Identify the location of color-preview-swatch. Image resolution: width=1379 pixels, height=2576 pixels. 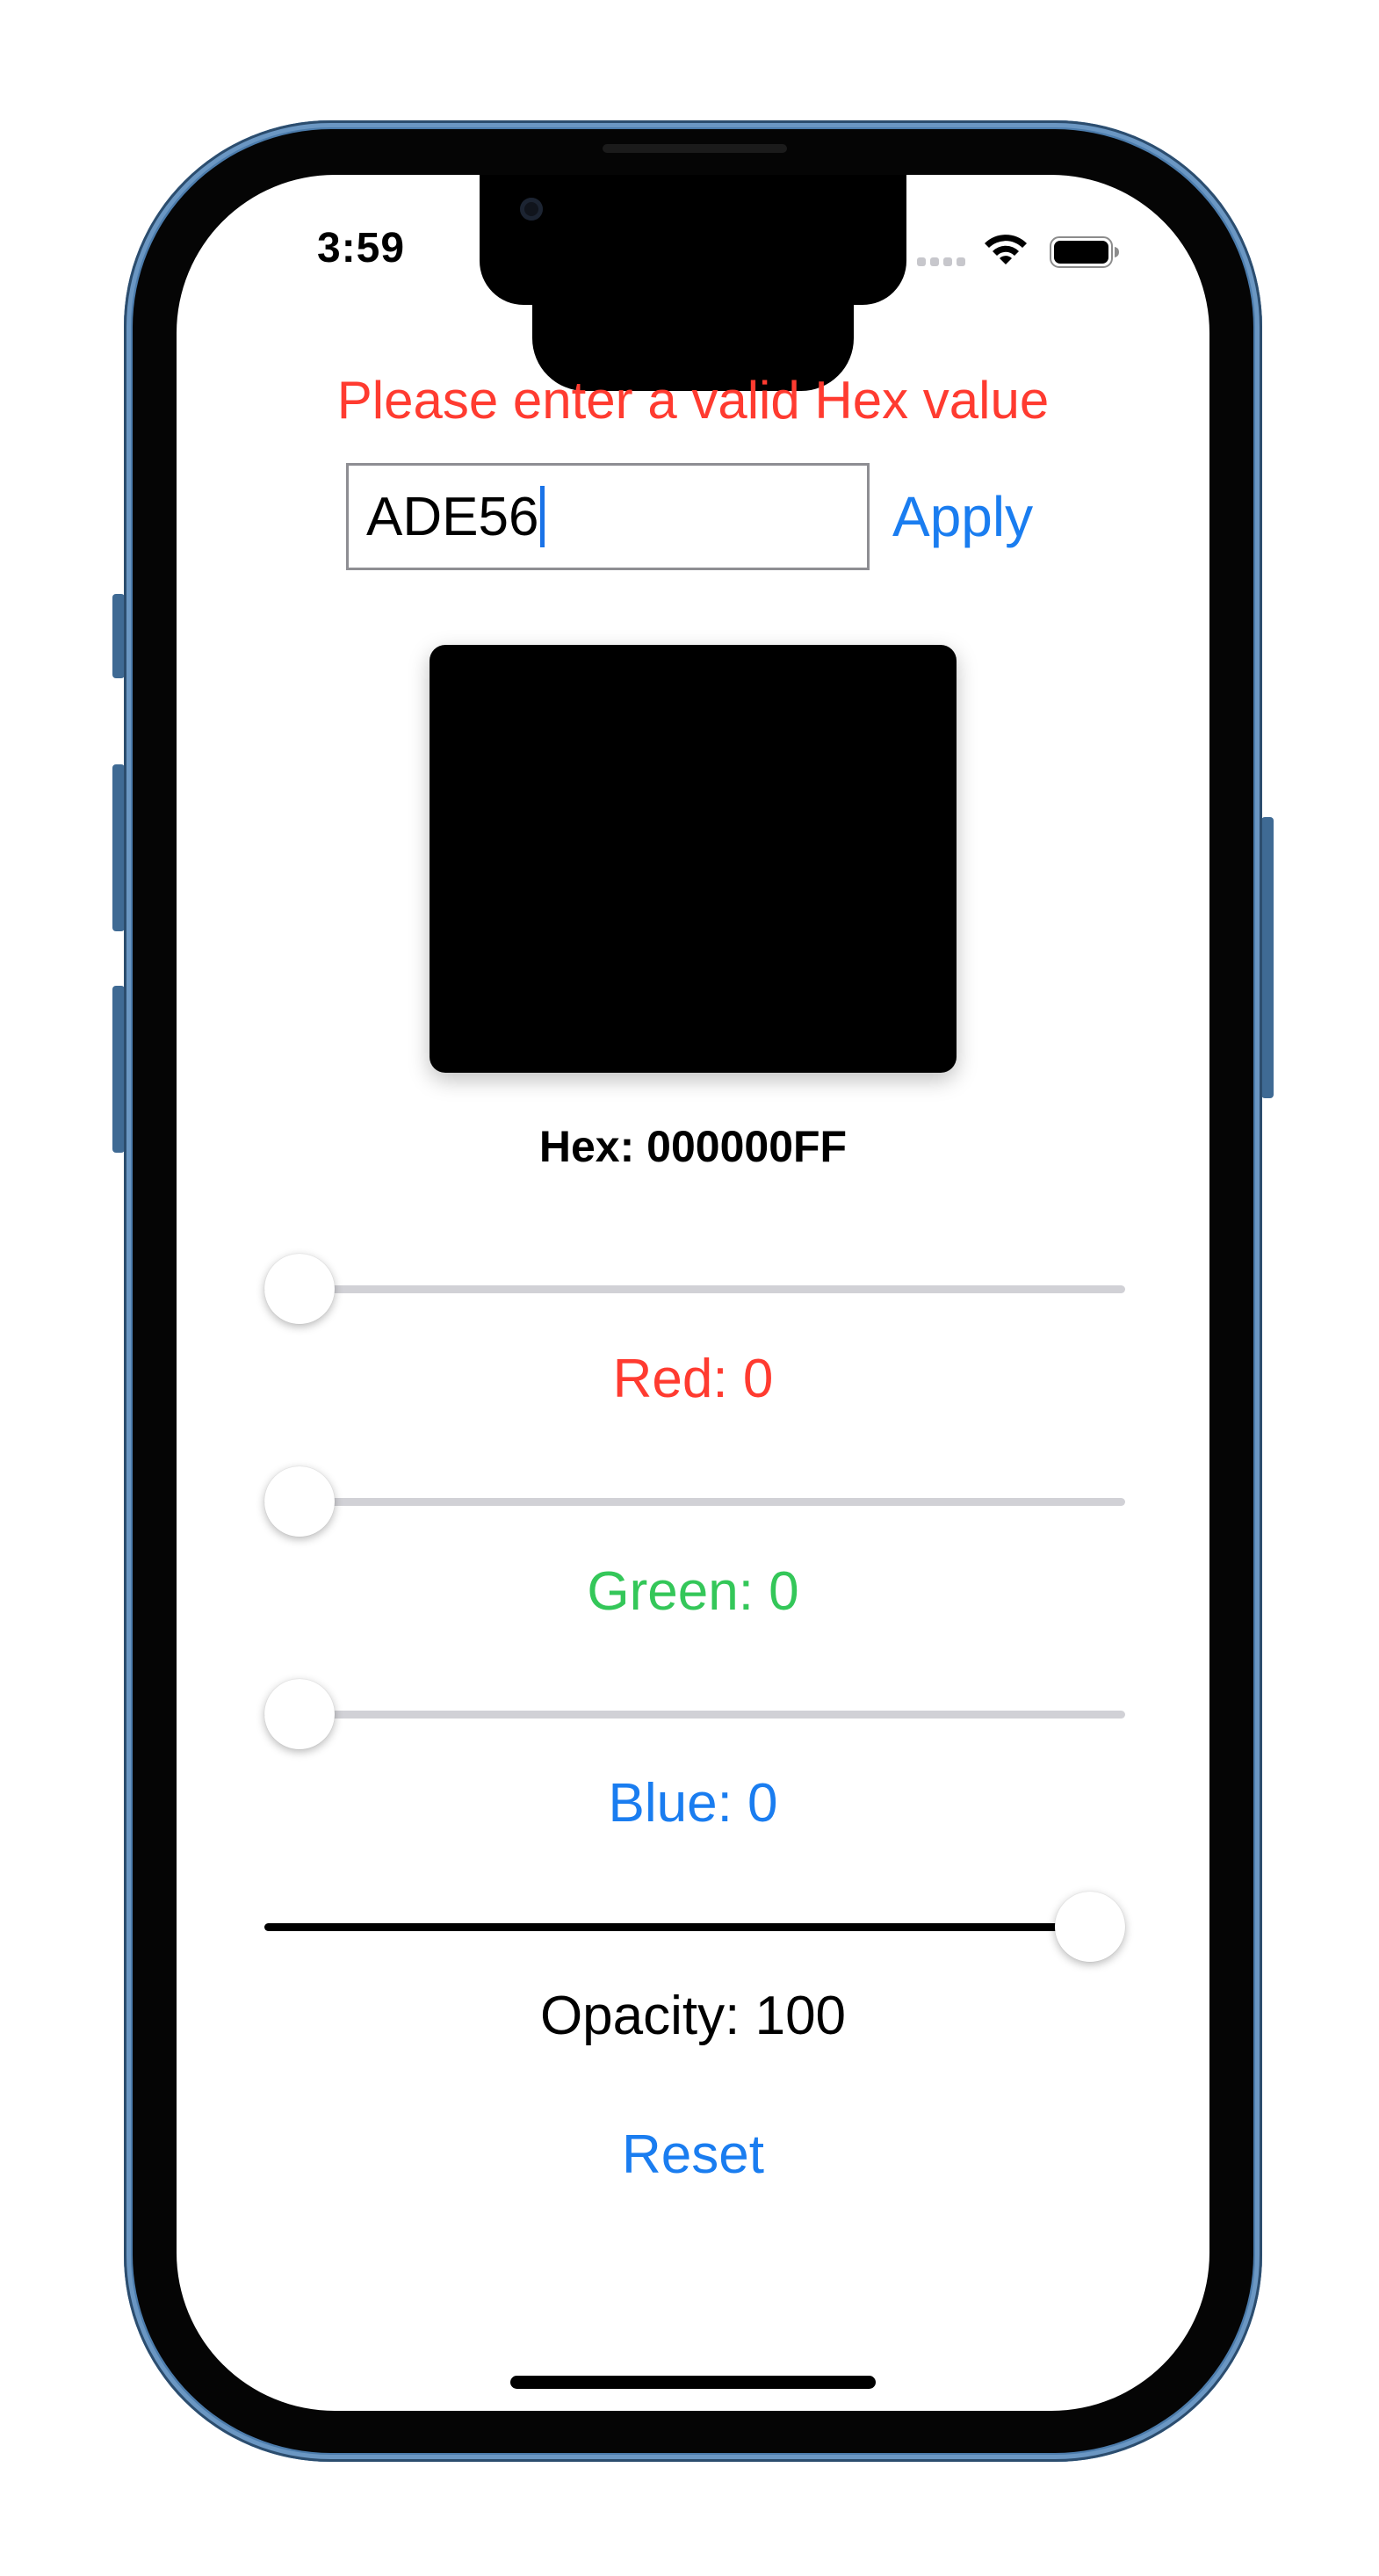
(693, 859).